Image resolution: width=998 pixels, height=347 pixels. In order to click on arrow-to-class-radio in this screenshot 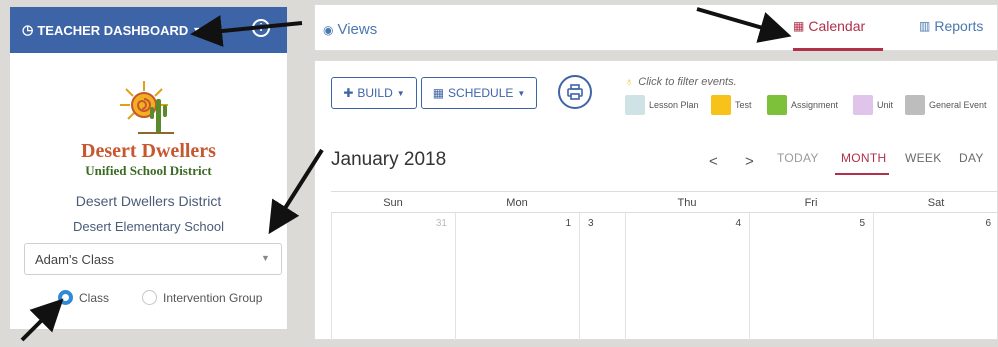, I will do `click(42, 320)`.